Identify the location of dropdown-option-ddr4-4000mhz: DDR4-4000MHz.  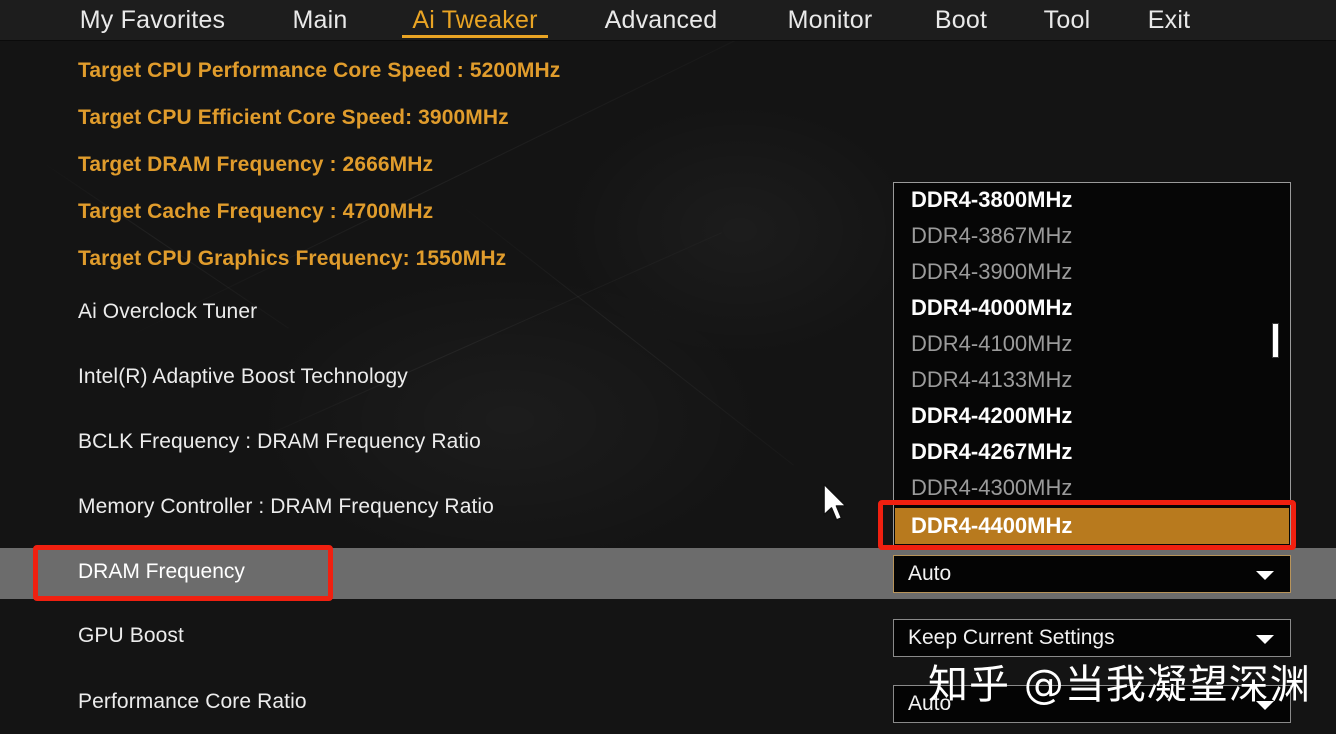
(991, 308).